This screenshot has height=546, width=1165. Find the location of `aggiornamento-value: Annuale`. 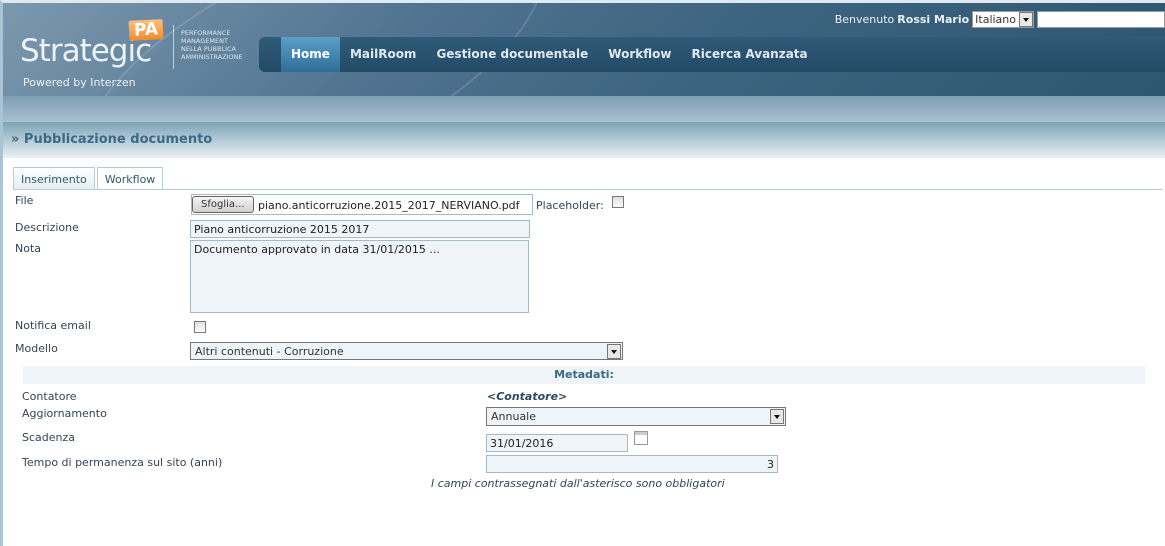

aggiornamento-value: Annuale is located at coordinates (514, 416).